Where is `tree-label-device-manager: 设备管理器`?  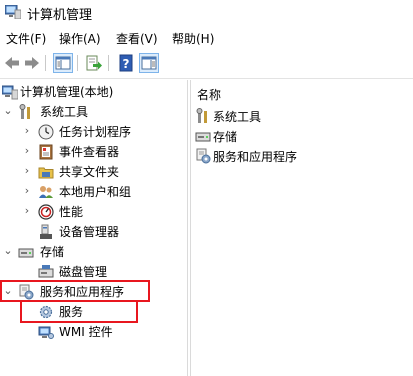
tree-label-device-manager: 设备管理器 is located at coordinates (89, 232).